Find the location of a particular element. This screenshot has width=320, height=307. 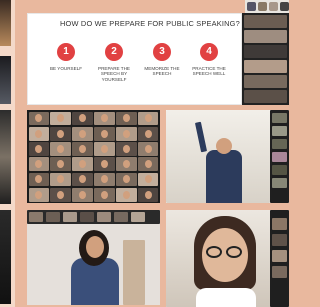

step-label: BE YOURSELF is located at coordinates (66, 68).